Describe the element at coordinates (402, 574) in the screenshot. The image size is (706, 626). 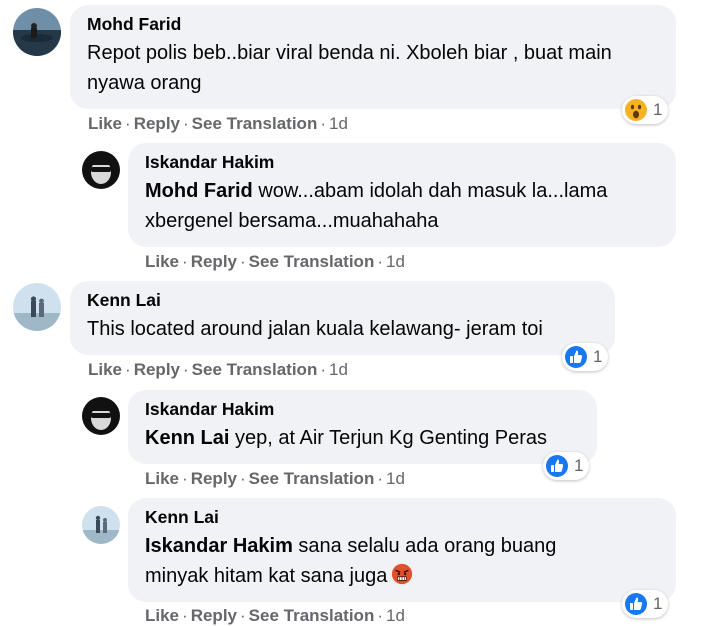
I see `angry-face-icon` at that location.